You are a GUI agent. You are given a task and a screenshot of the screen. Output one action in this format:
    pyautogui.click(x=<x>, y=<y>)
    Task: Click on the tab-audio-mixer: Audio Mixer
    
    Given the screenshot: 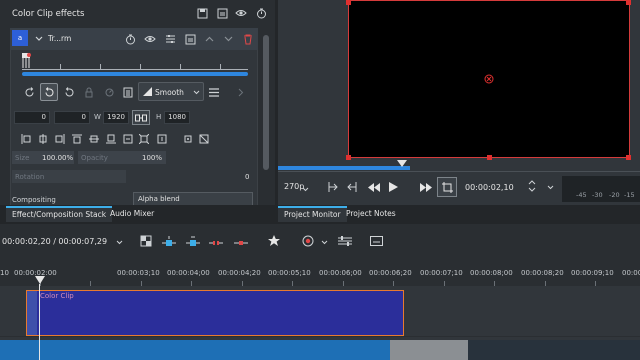 What is the action you would take?
    pyautogui.click(x=132, y=214)
    